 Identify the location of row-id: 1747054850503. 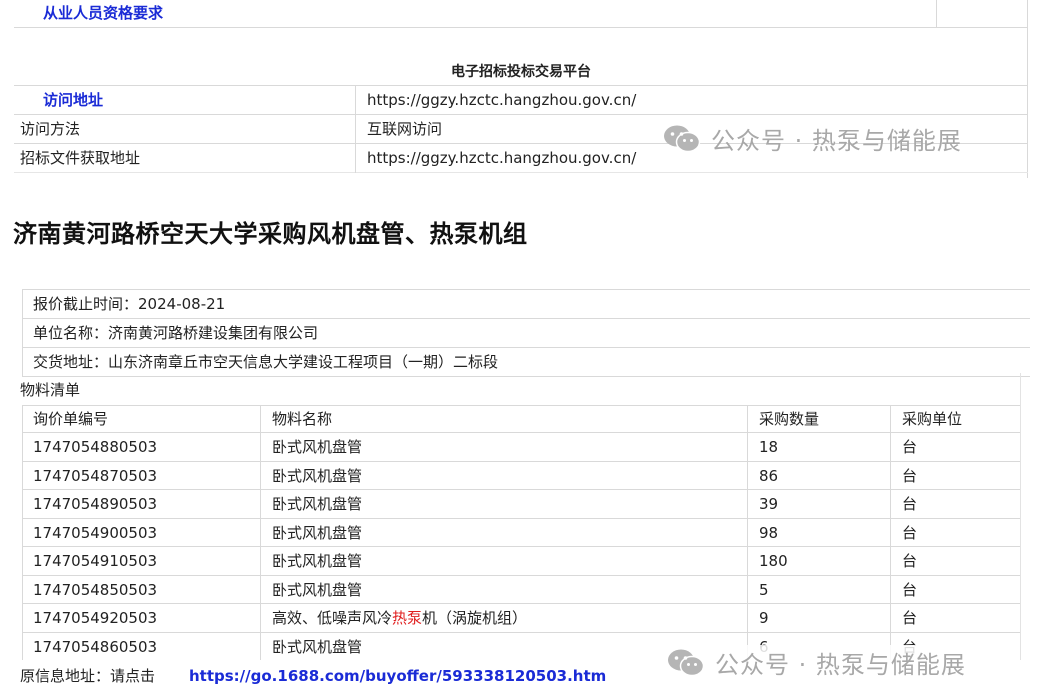
(95, 590).